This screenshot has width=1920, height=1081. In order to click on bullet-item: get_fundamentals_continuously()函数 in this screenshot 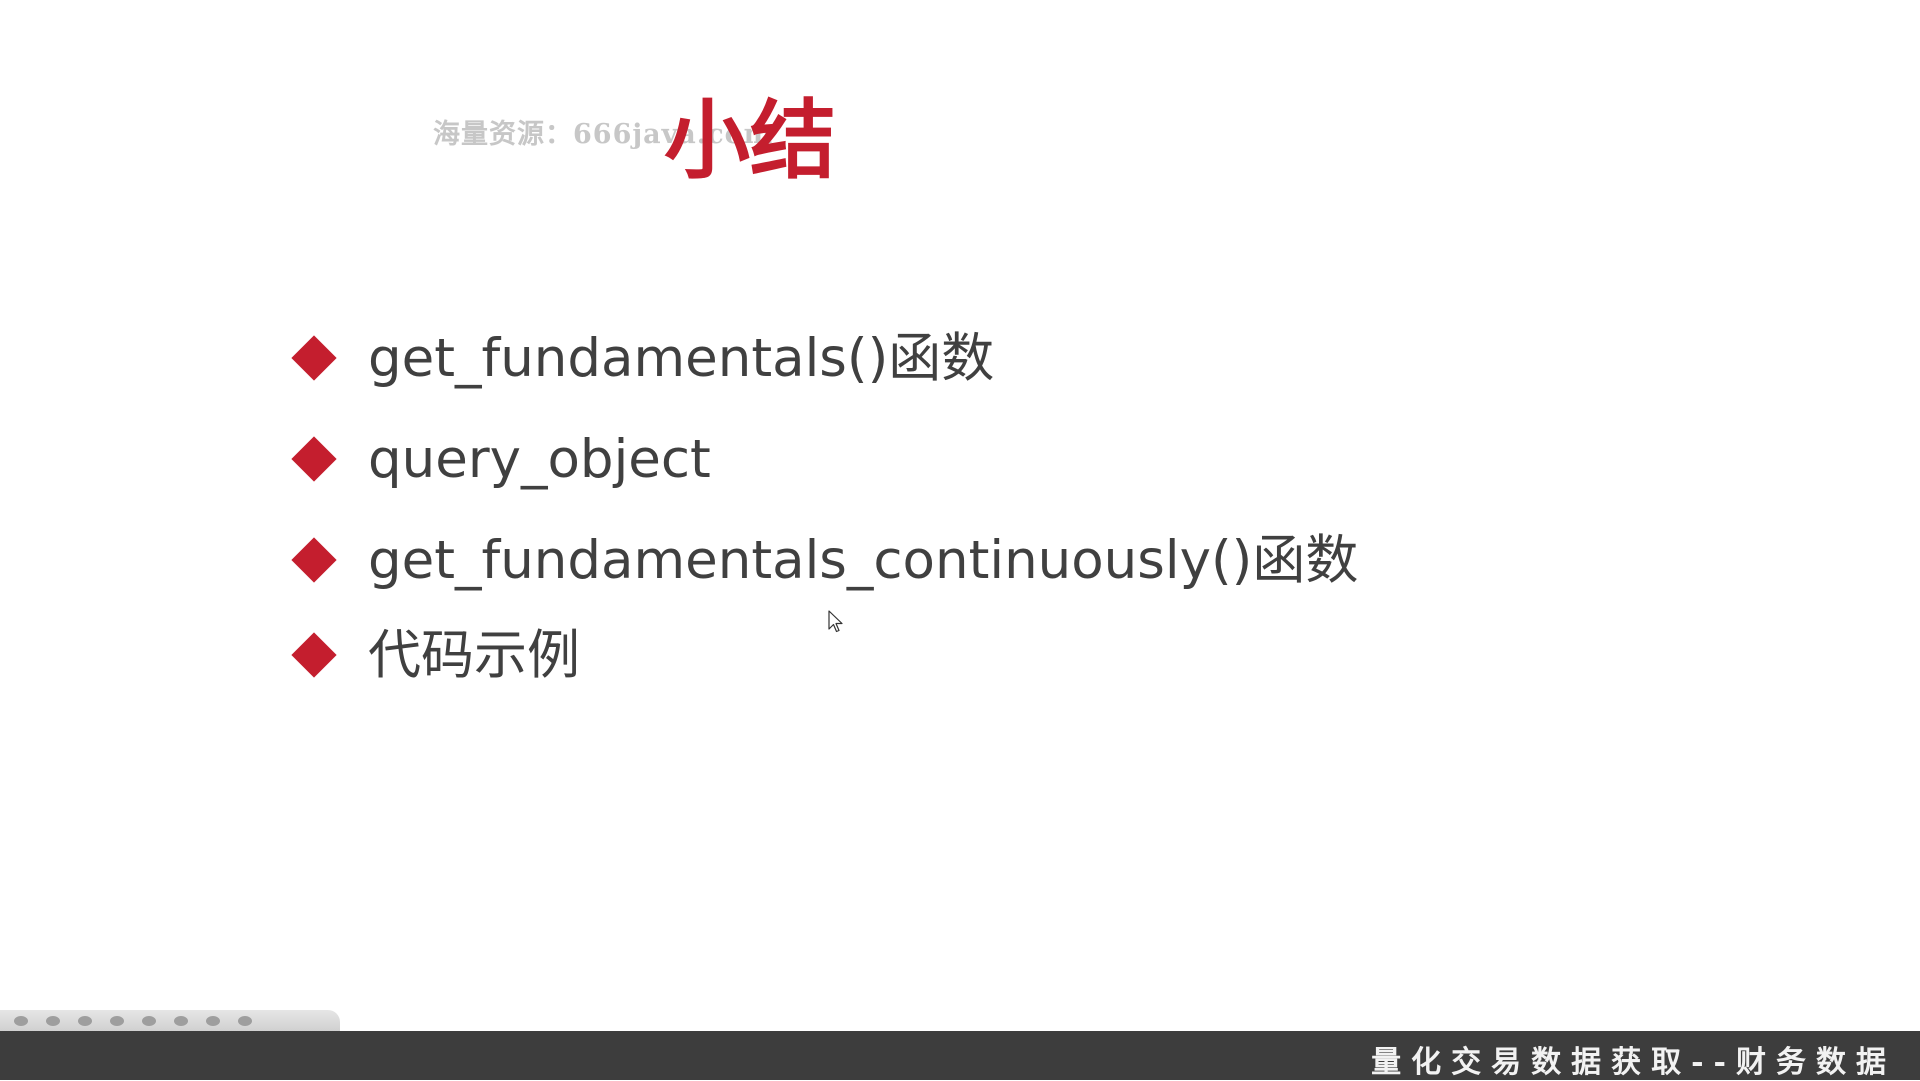, I will do `click(824, 560)`.